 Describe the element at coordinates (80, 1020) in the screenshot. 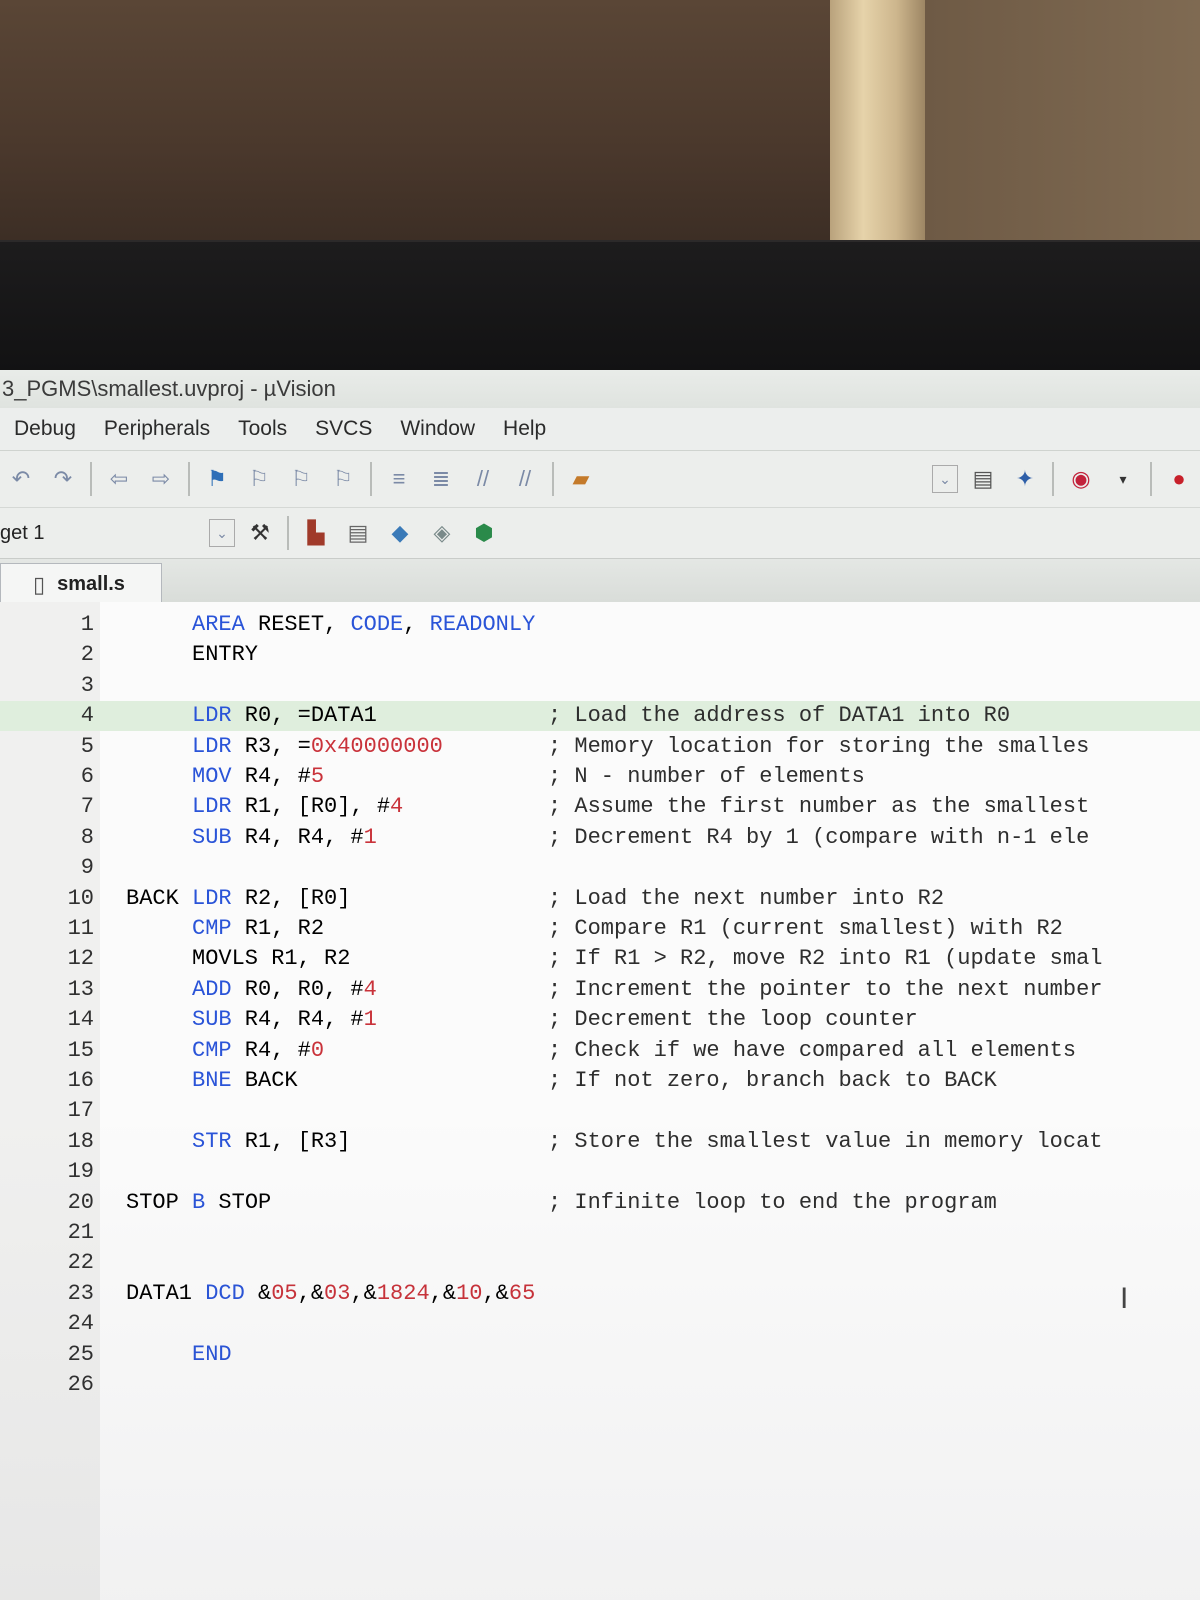

I see `line-number: 14` at that location.